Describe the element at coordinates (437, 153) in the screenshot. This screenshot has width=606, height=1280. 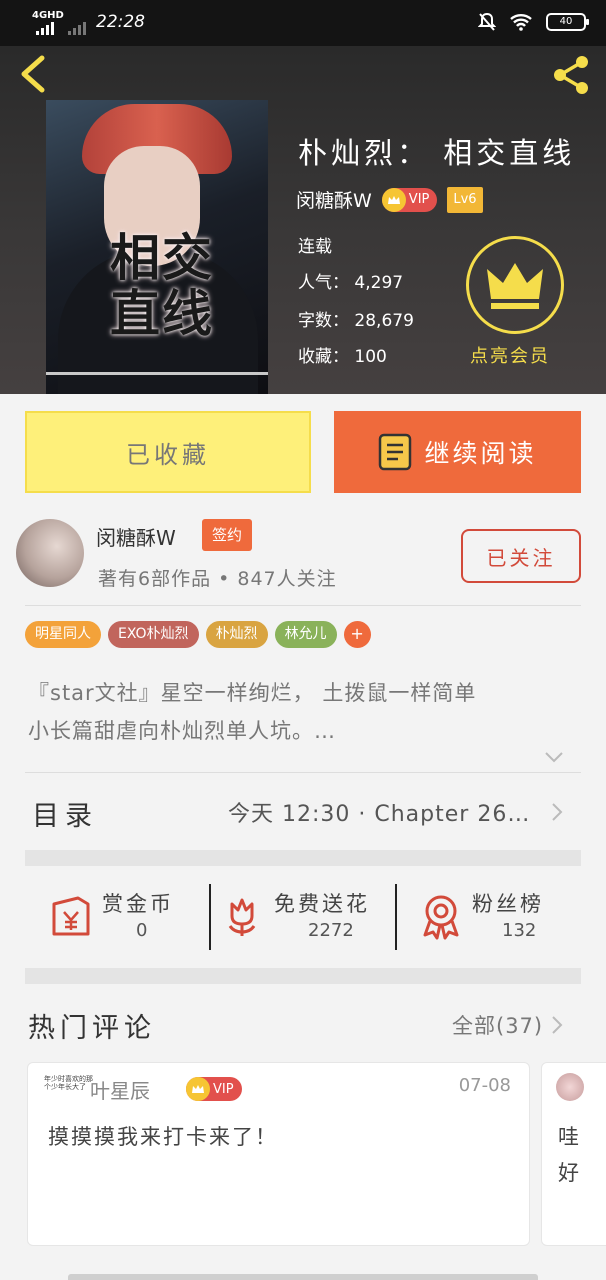
I see `book-title: 朴灿烈： 相交直线` at that location.